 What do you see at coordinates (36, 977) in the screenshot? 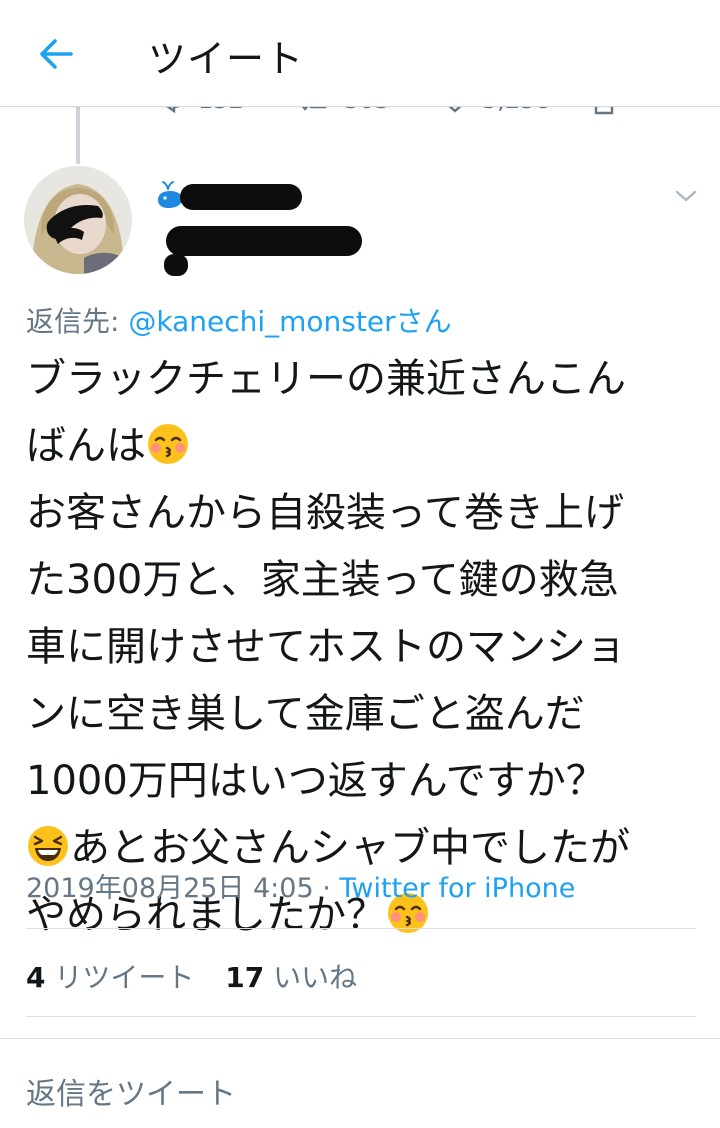
I see `retweet-count: 4` at bounding box center [36, 977].